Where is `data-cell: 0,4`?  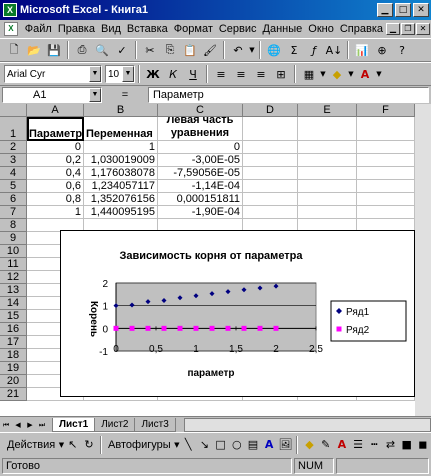
data-cell: 0,4 is located at coordinates (55, 173).